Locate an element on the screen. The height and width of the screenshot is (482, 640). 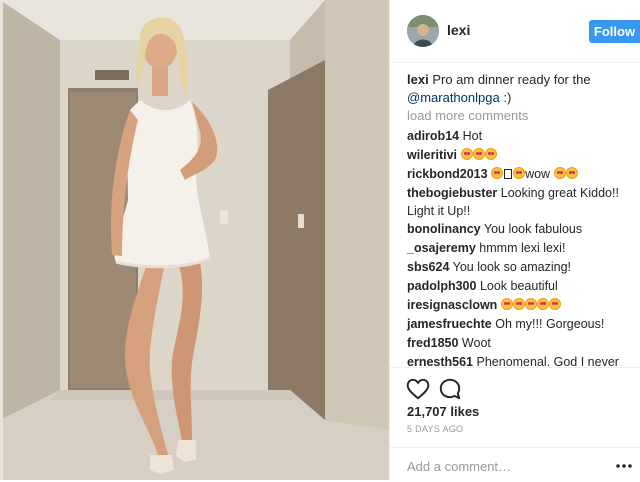
comment-text: wow is located at coordinates (538, 174).